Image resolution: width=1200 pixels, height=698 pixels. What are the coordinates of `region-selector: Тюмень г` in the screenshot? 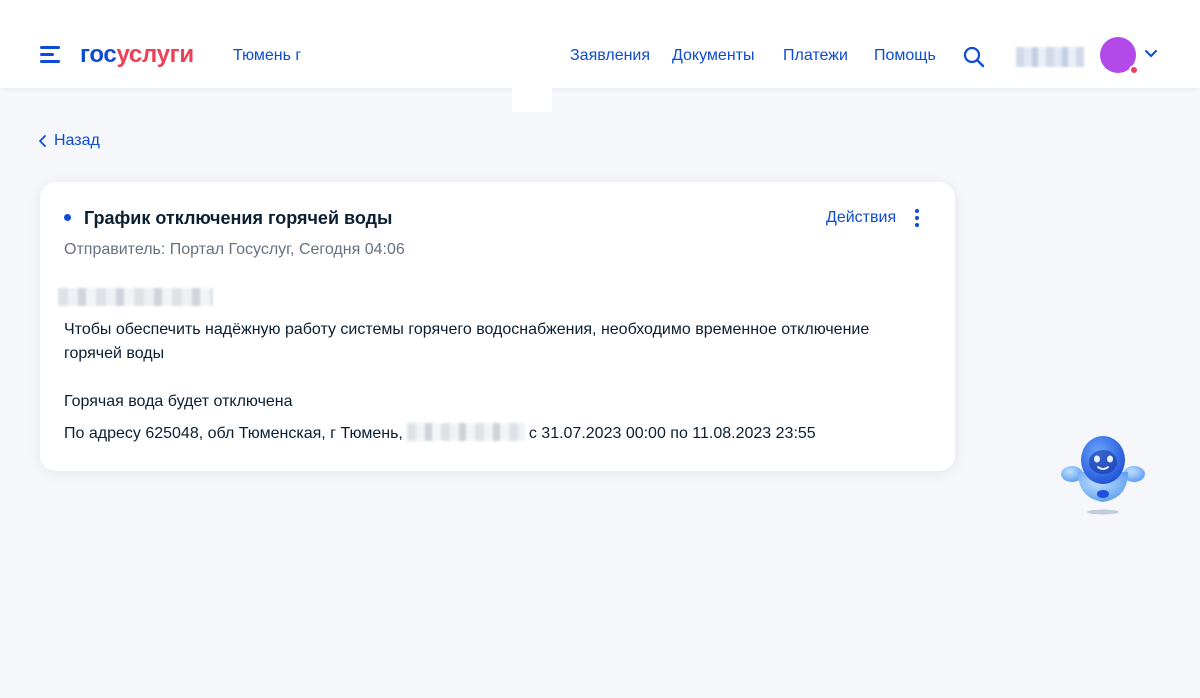 It's located at (267, 56).